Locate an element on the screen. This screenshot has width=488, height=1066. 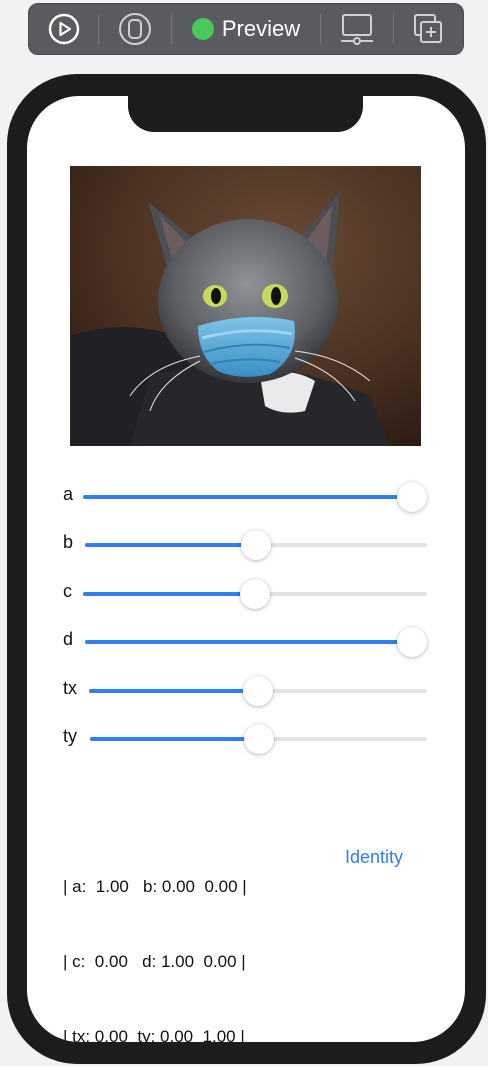
device-icon is located at coordinates (135, 29).